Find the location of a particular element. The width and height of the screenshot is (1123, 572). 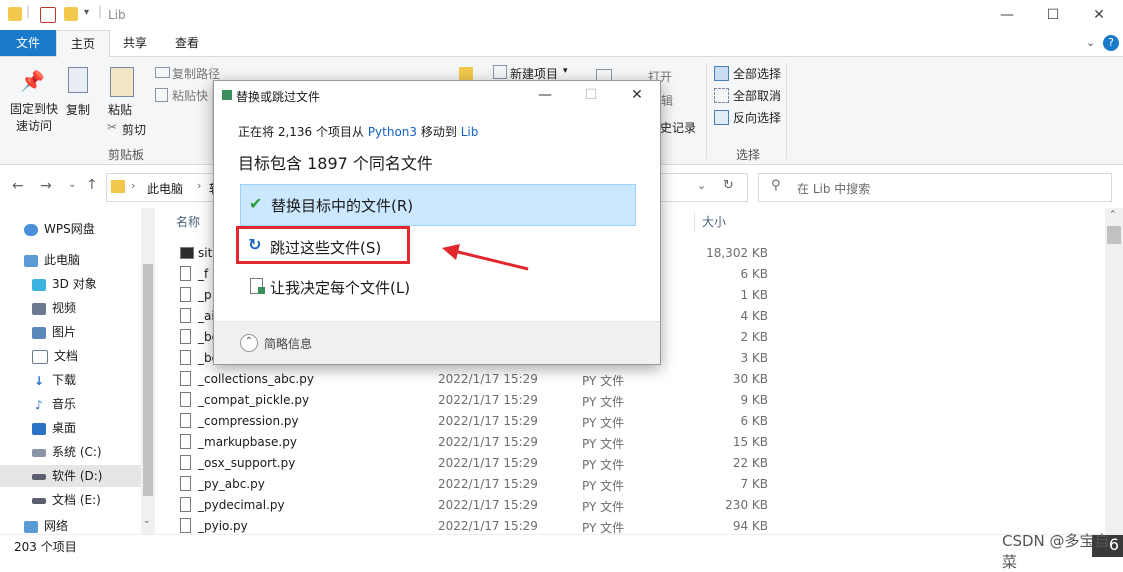

sidebar-item-drive-d: 软件 (D:) is located at coordinates (70, 476).